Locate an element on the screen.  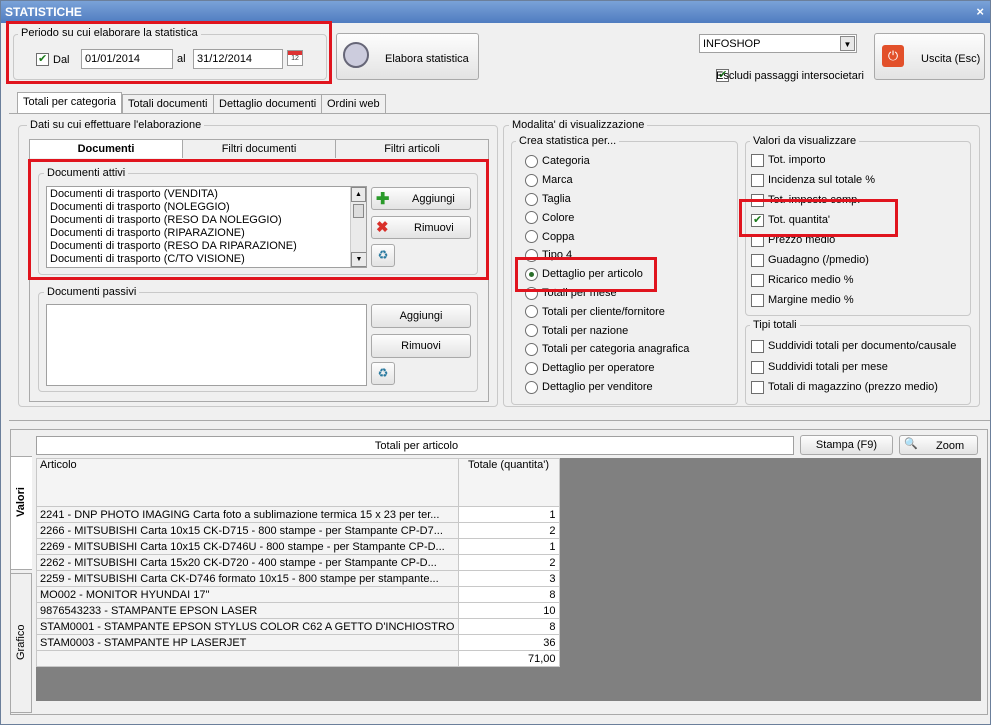
valori-option: Margine medio % is located at coordinates (802, 300).